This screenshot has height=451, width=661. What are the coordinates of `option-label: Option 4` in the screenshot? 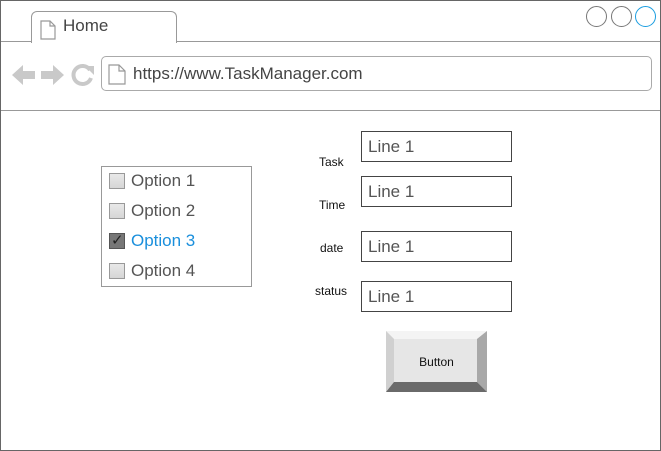 It's located at (163, 270).